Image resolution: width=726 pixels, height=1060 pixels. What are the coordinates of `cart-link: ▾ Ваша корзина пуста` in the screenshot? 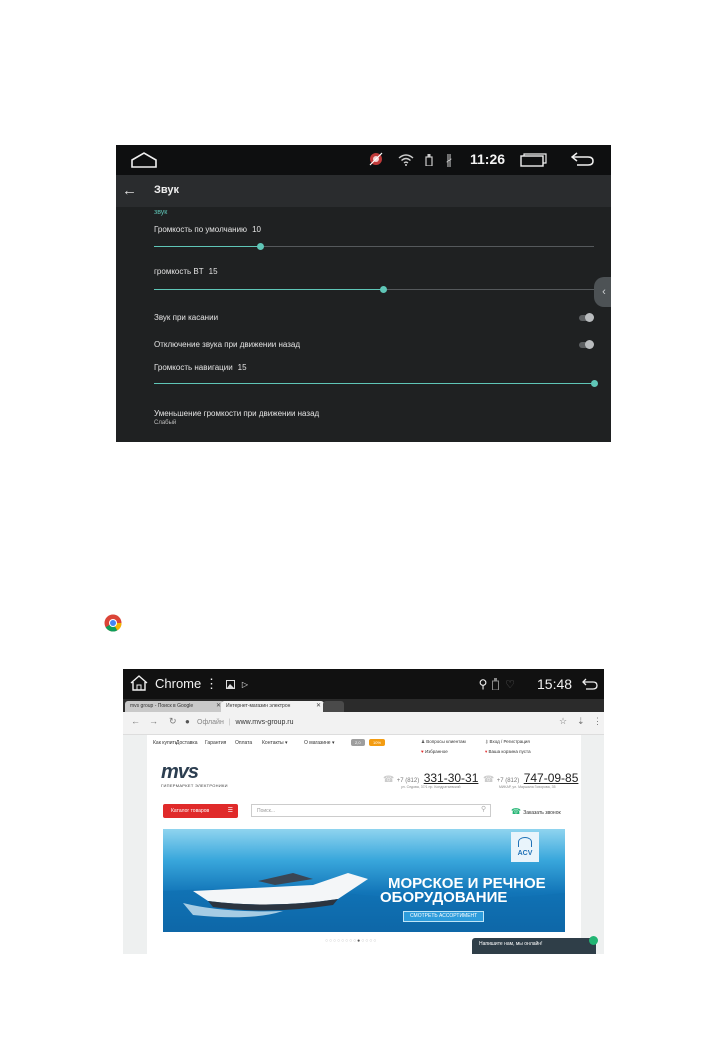 It's located at (508, 752).